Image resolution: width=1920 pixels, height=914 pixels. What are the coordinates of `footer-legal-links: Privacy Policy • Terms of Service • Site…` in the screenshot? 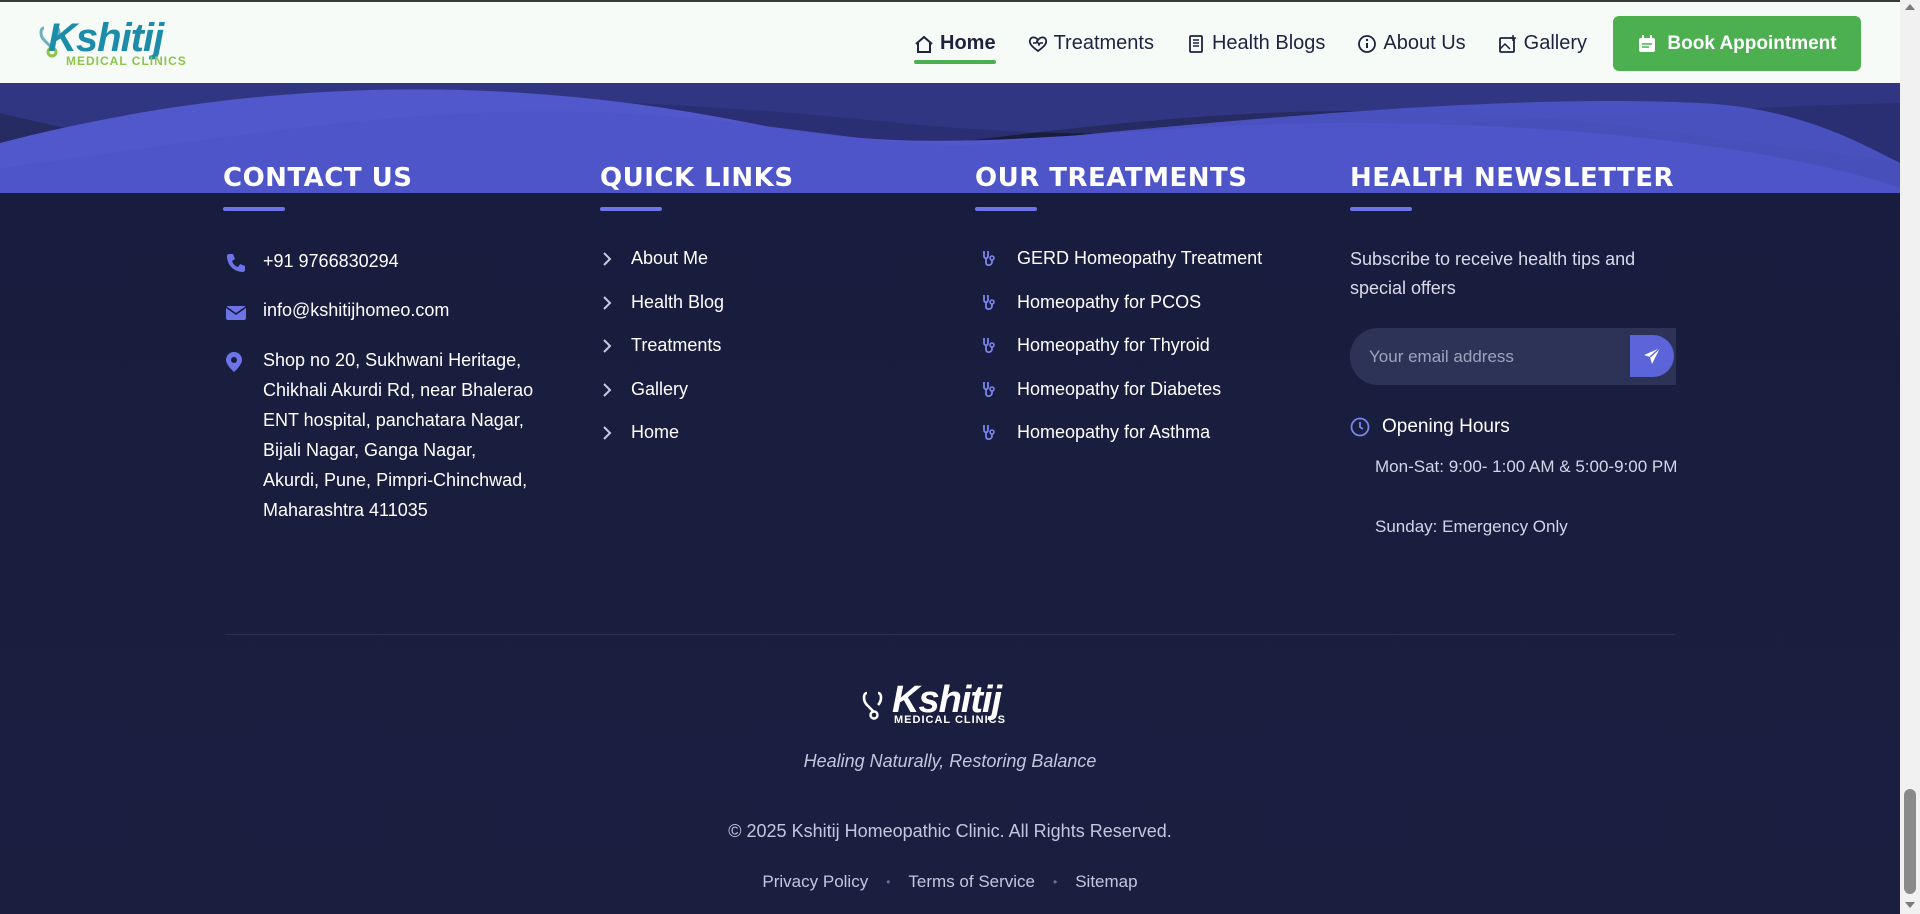 It's located at (950, 882).